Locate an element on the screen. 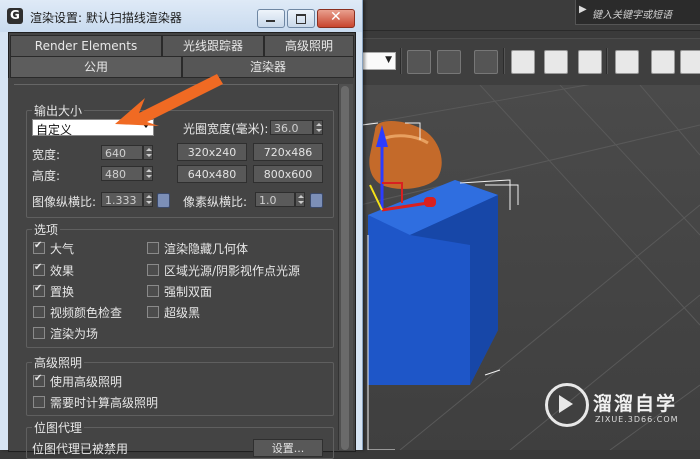 The width and height of the screenshot is (700, 459). selection-set-dropdown: ▼ is located at coordinates (378, 61).